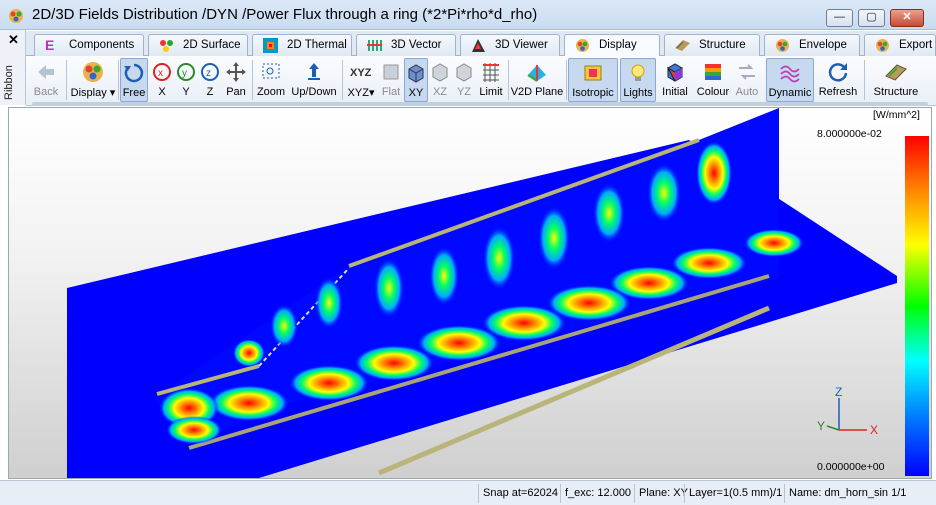 The height and width of the screenshot is (505, 936). What do you see at coordinates (735, 493) in the screenshot?
I see `status-layer: Layer=1(0.5 mm)/1` at bounding box center [735, 493].